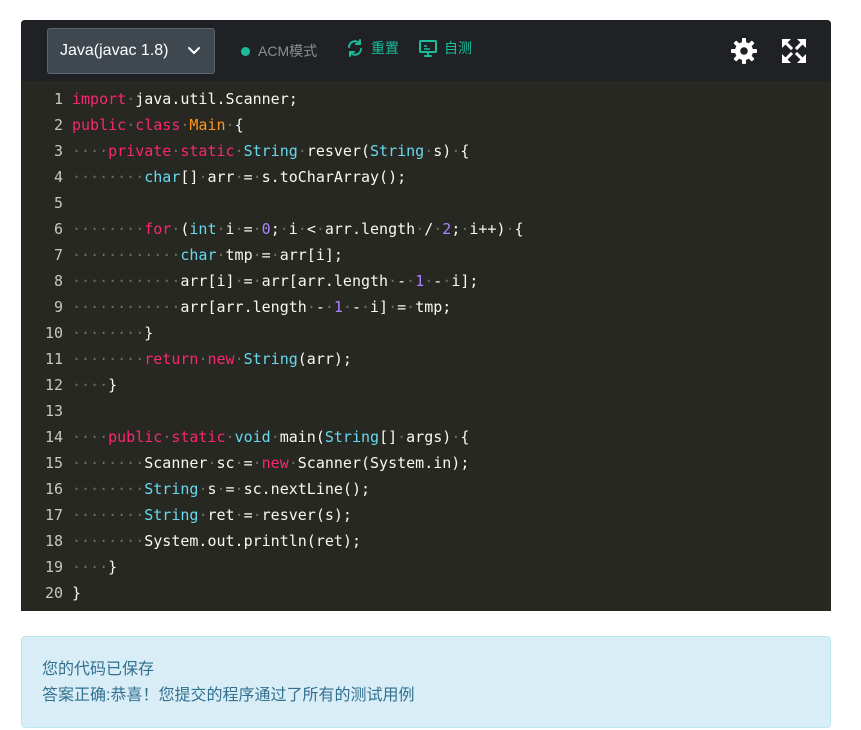 This screenshot has width=861, height=730. I want to click on refresh-icon, so click(355, 48).